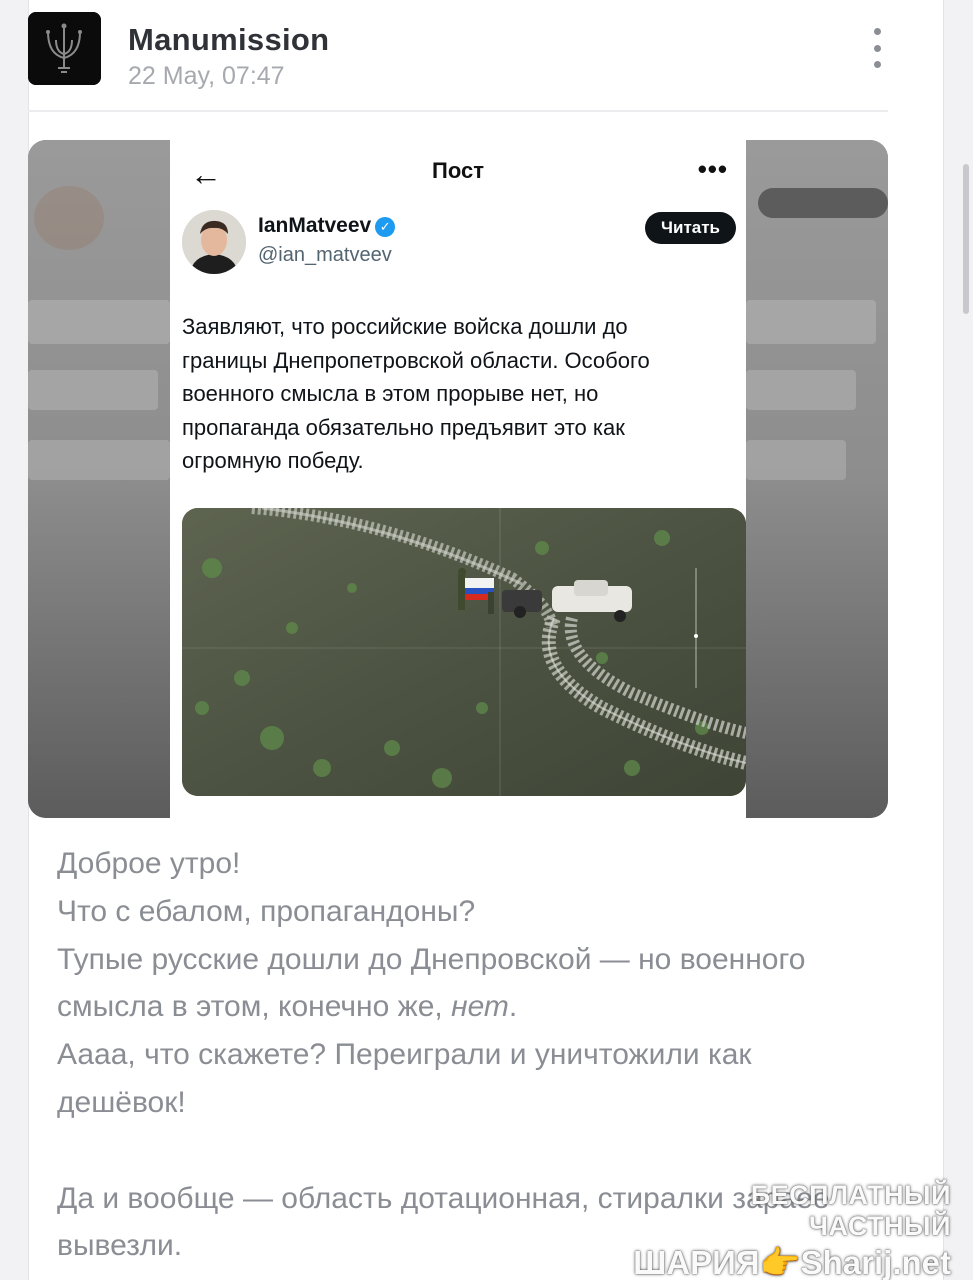 The height and width of the screenshot is (1280, 973). What do you see at coordinates (817, 479) in the screenshot?
I see `media-blur-right` at bounding box center [817, 479].